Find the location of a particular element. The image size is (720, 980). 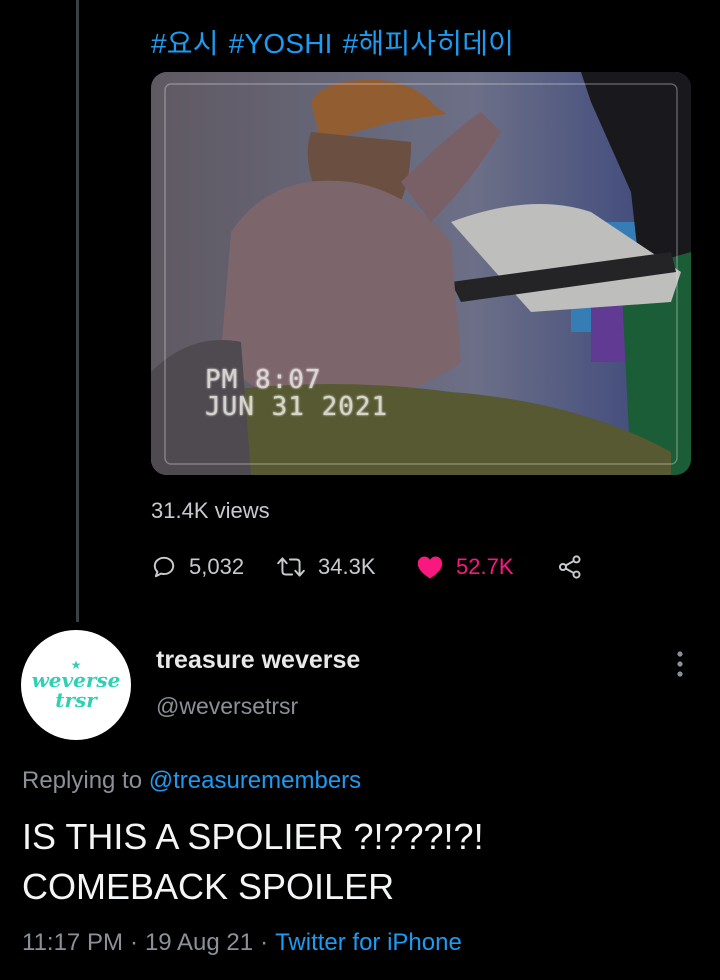

like-count: 52.7K is located at coordinates (485, 566).